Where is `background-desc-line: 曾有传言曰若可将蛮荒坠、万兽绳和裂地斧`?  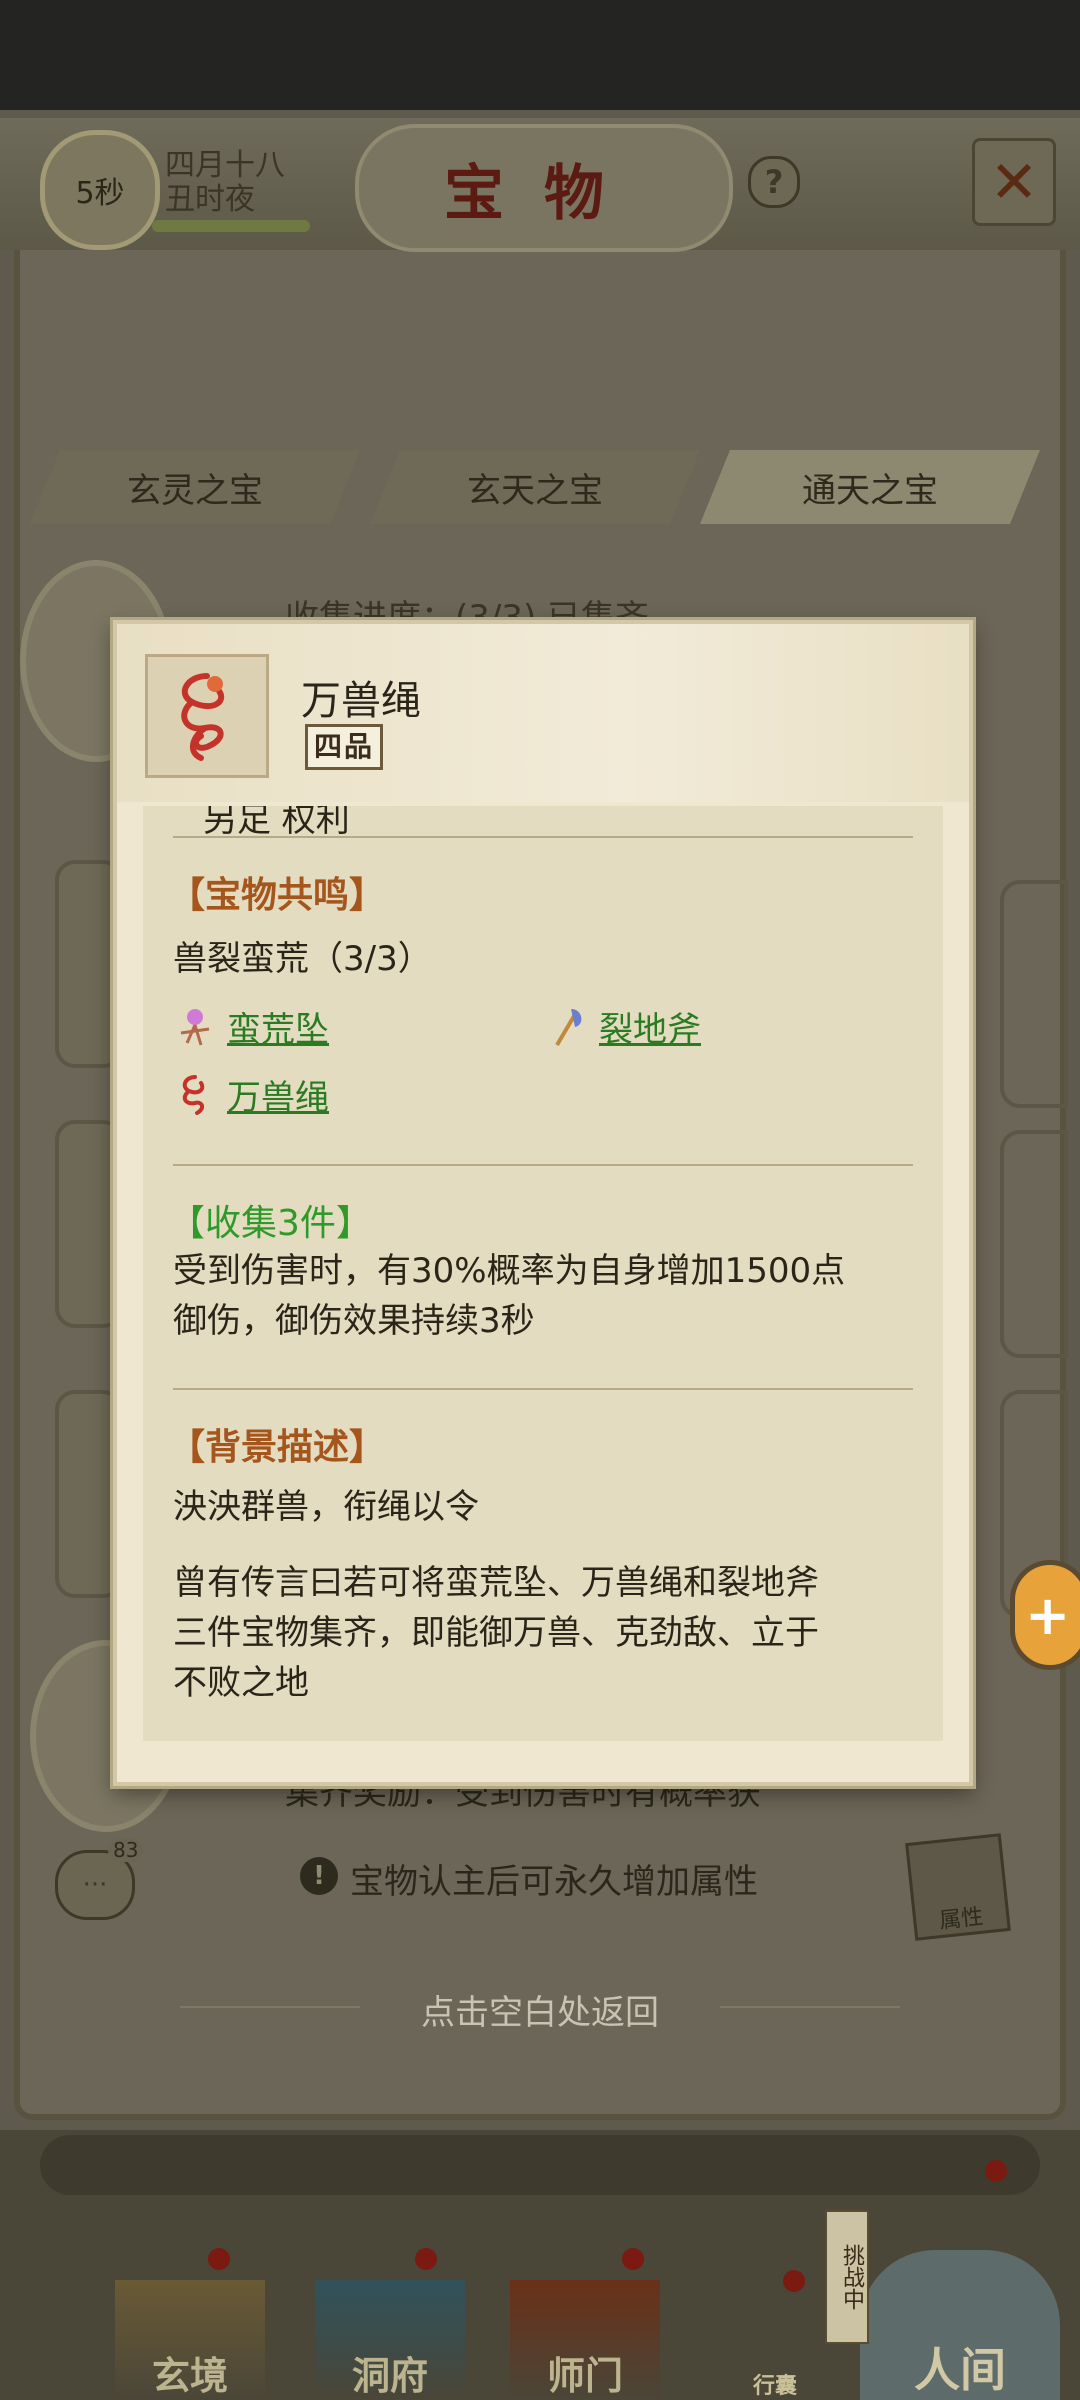 background-desc-line: 曾有传言曰若可将蛮荒坠、万兽绳和裂地斧 is located at coordinates (496, 1583).